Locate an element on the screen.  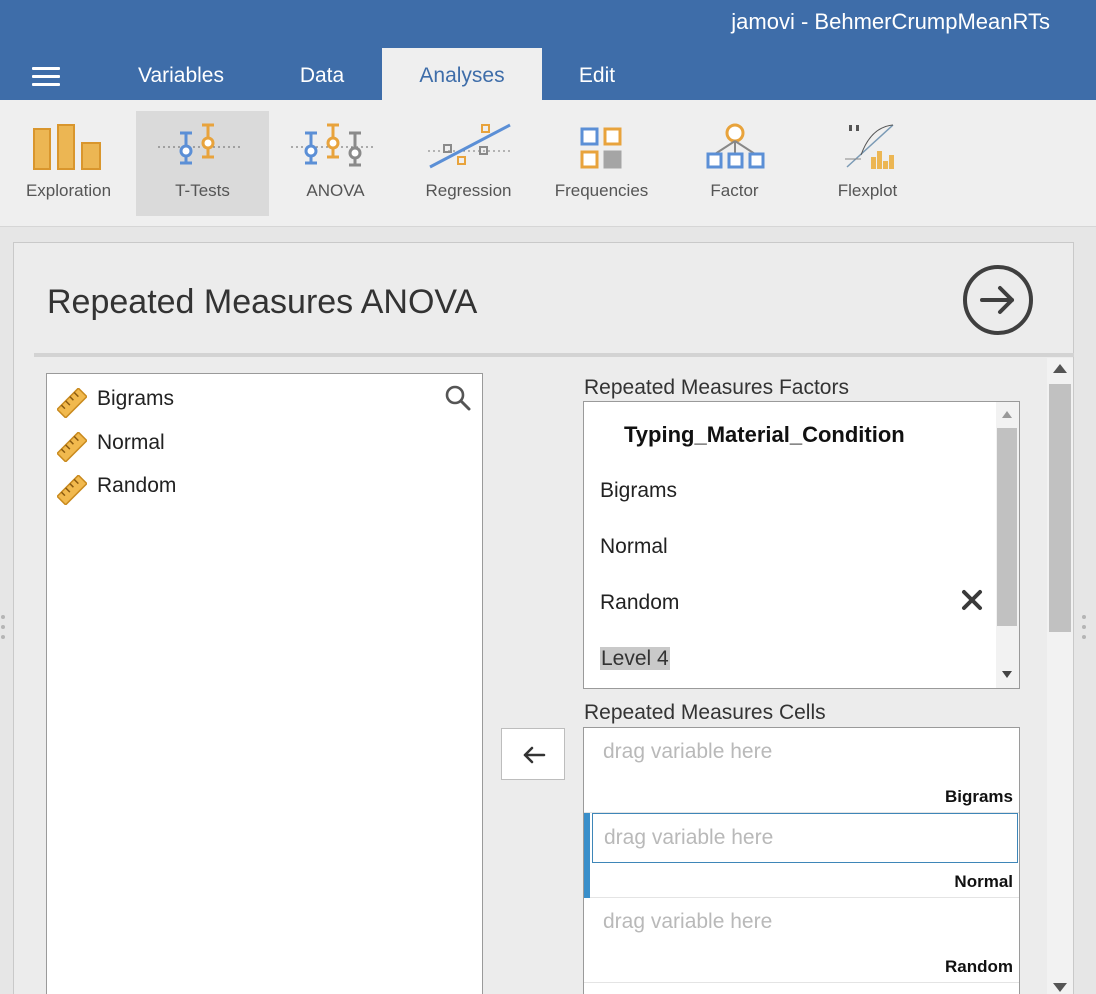
ribbon-label: Exploration is located at coordinates (68, 190).